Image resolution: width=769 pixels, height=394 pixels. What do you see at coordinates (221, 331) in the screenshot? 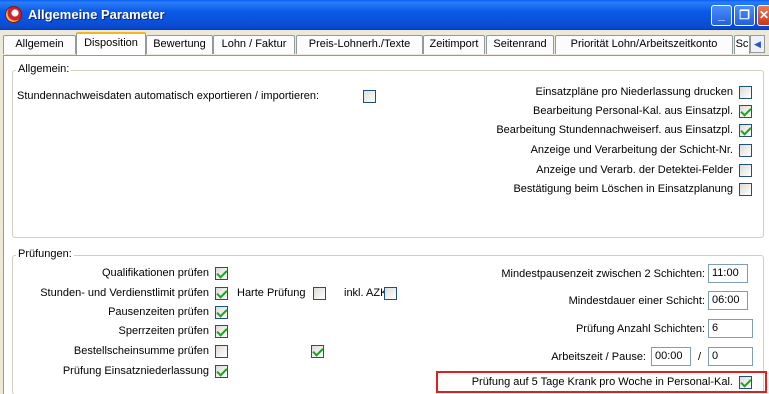
I see `sperrzeiten-checkbox` at bounding box center [221, 331].